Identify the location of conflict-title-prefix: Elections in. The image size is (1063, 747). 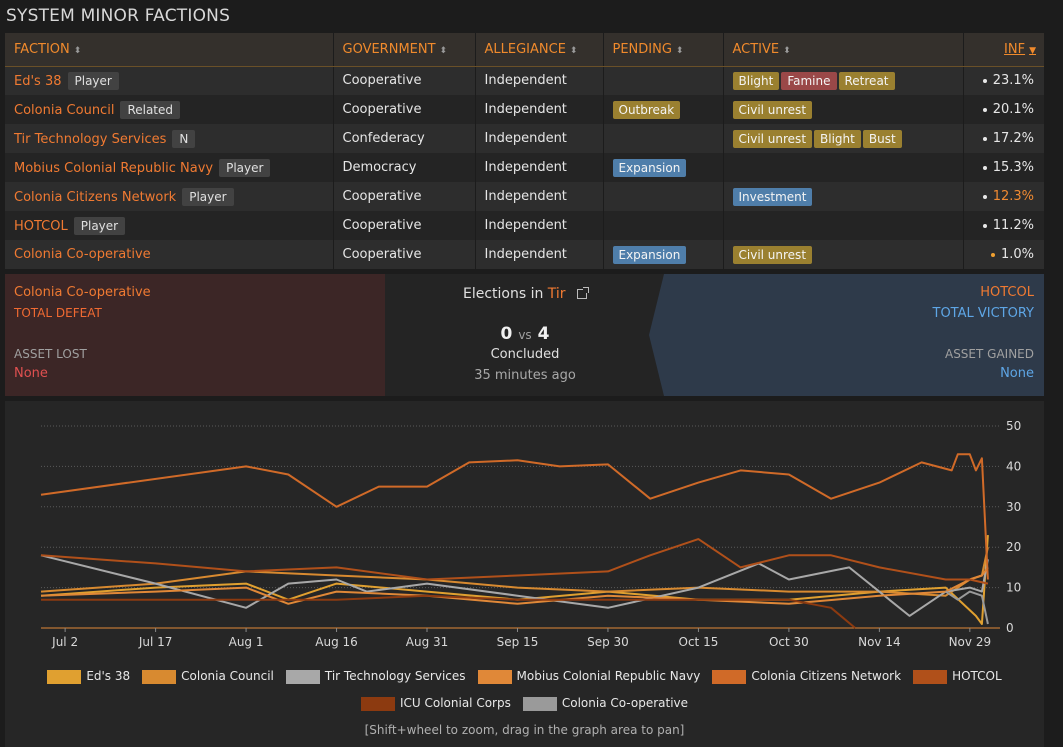
(503, 294).